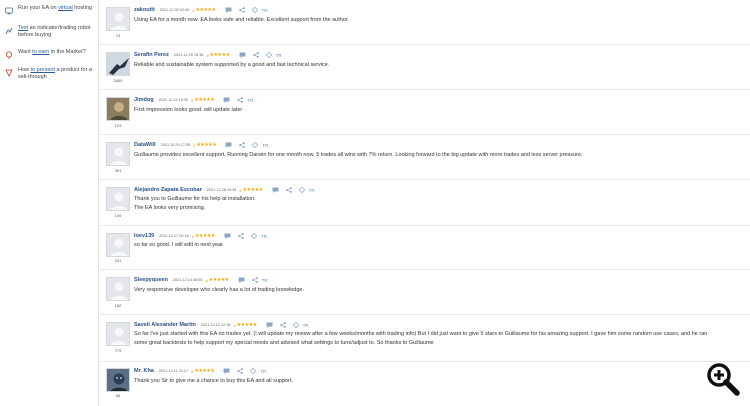  What do you see at coordinates (118, 305) in the screenshot?
I see `review-count: 182` at bounding box center [118, 305].